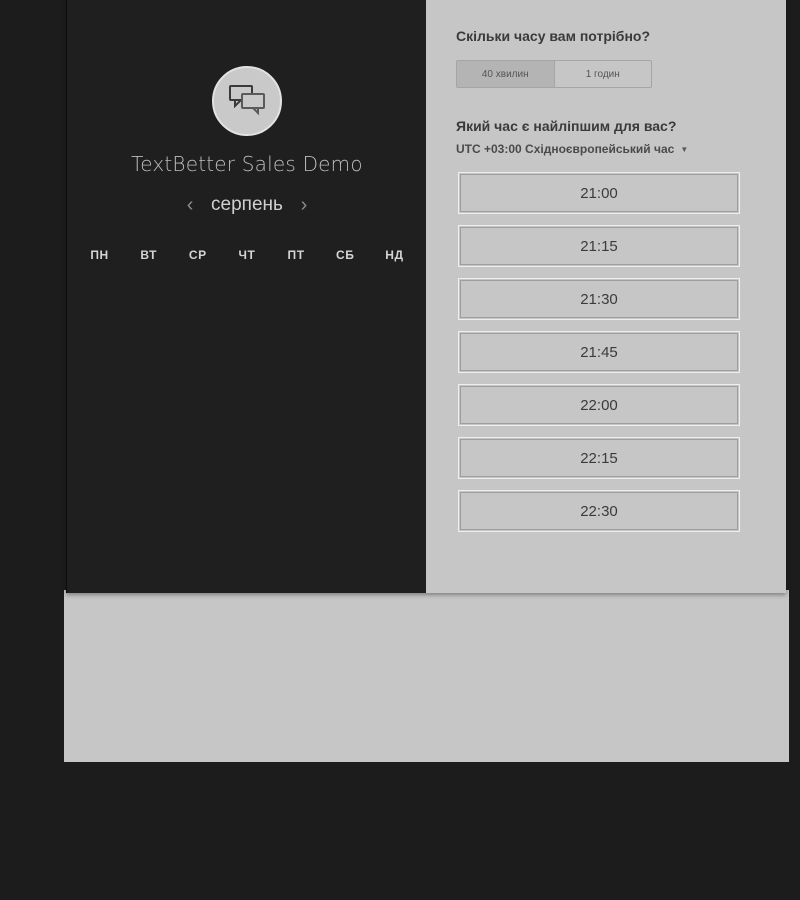 The height and width of the screenshot is (900, 800). What do you see at coordinates (345, 255) in the screenshot?
I see `weekday-sat: СБ` at bounding box center [345, 255].